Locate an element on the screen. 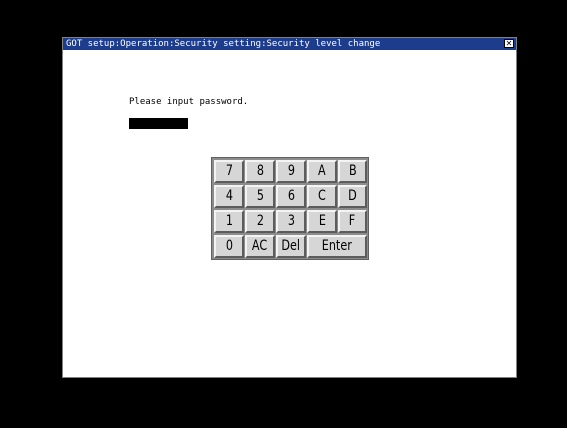 This screenshot has height=428, width=567. key-label: E is located at coordinates (322, 221).